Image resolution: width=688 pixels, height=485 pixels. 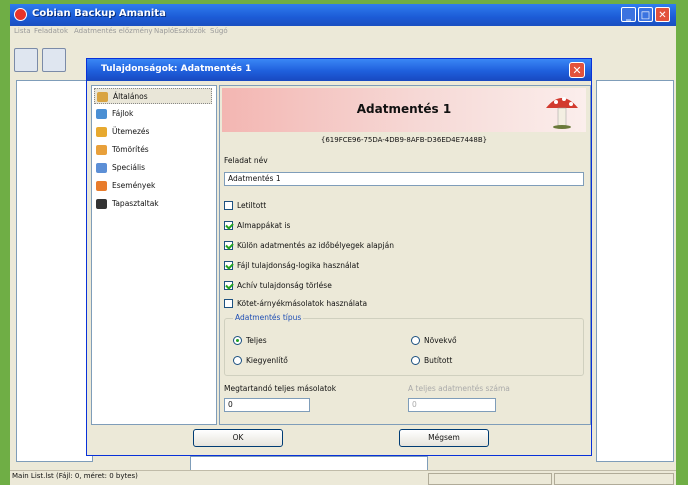 What do you see at coordinates (228, 265) in the screenshot?
I see `checkbox-file-attribute-box` at bounding box center [228, 265].